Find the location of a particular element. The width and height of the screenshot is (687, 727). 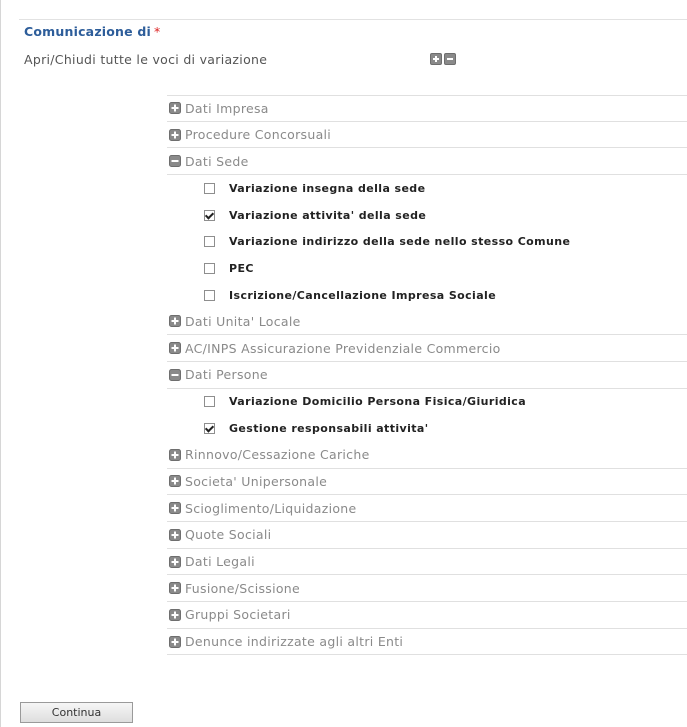

variation-option-label: Gestione responsabili attivita' is located at coordinates (329, 429).